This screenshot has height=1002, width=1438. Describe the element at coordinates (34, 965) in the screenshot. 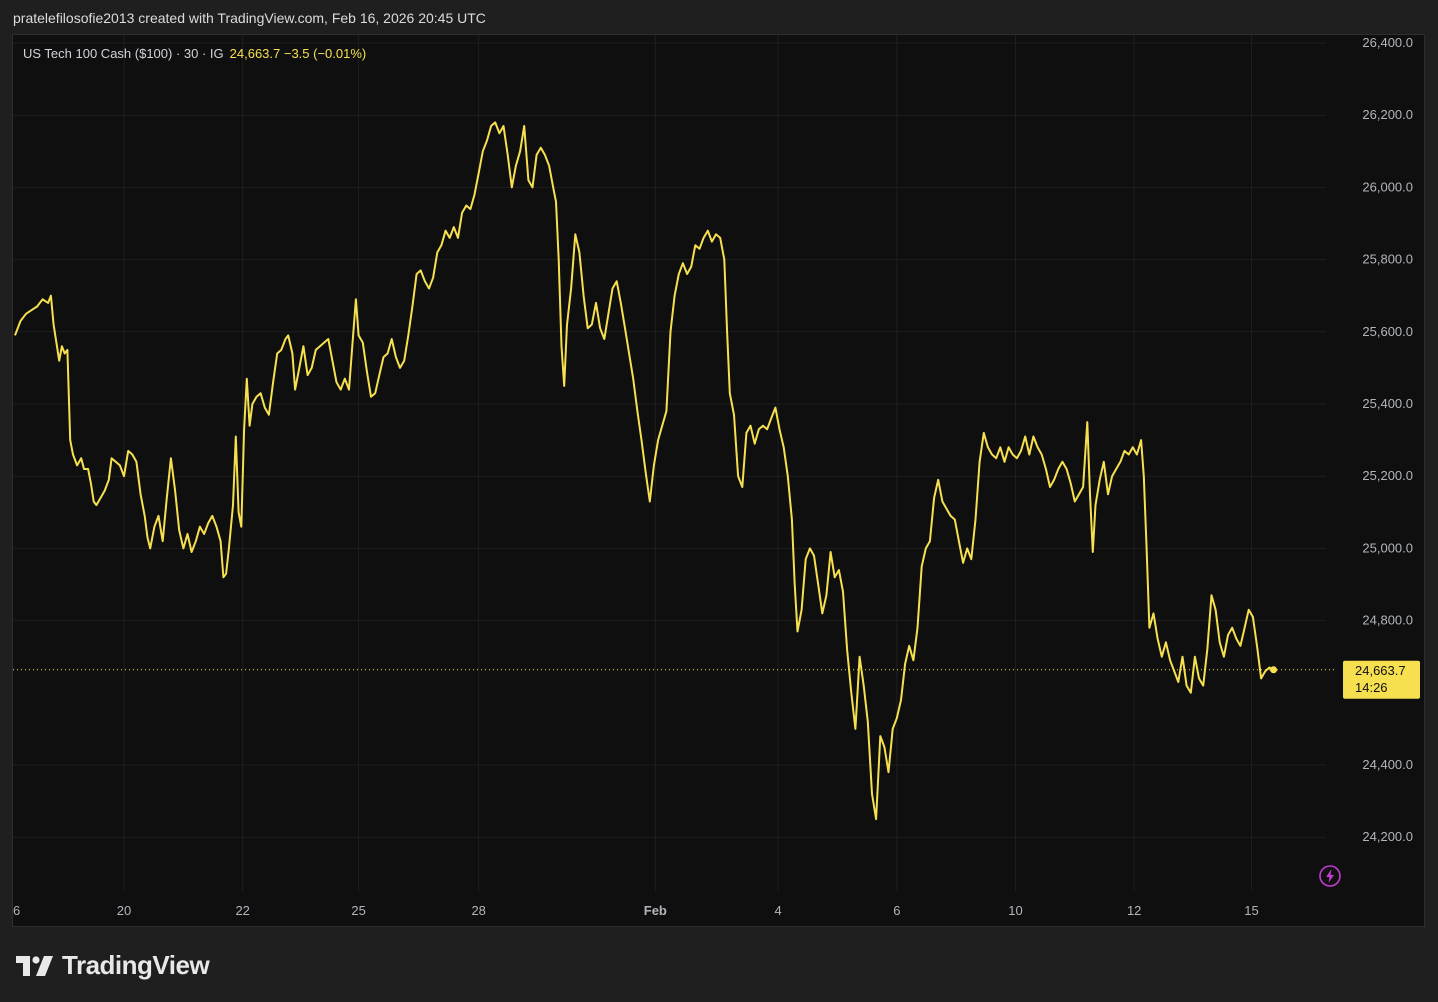

I see `tradingview-logo-icon` at that location.